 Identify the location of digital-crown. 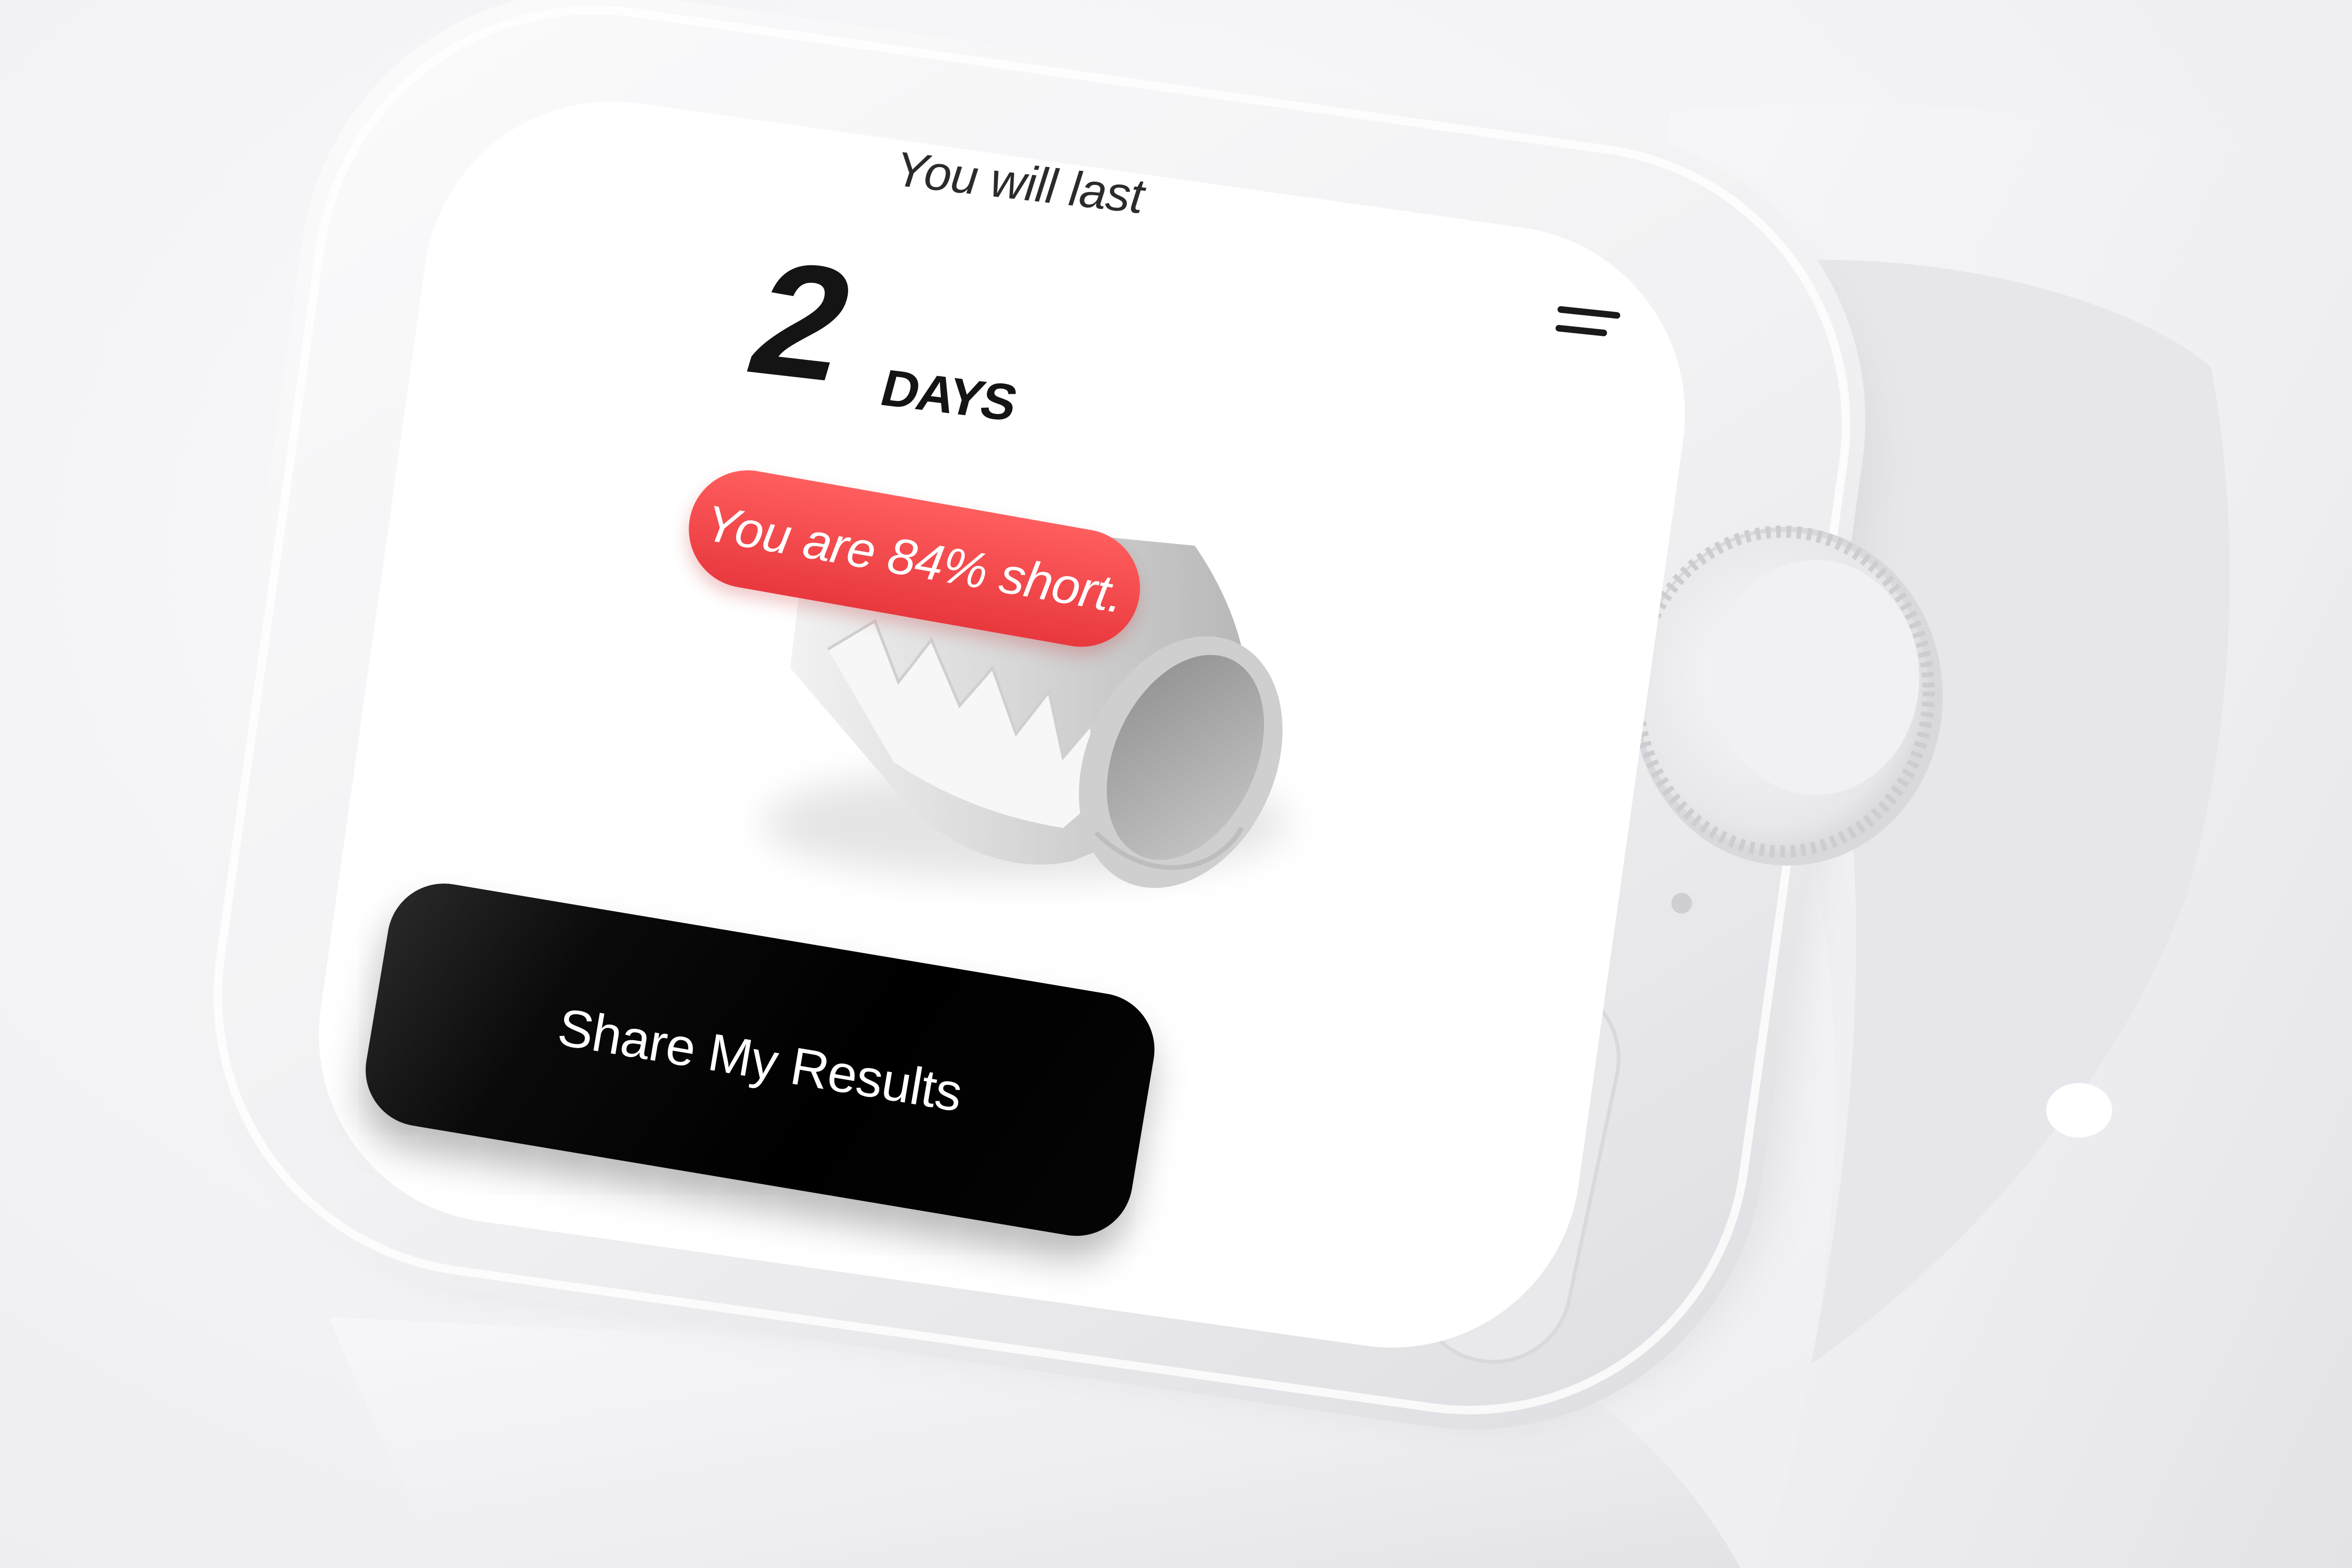
(1787, 695).